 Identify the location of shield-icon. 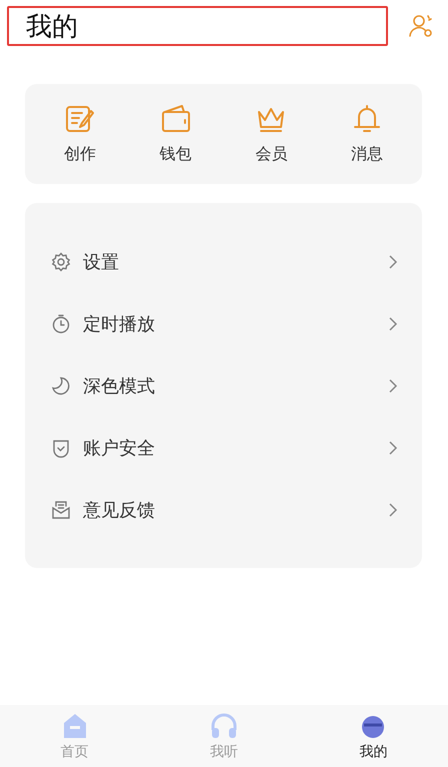
(61, 448).